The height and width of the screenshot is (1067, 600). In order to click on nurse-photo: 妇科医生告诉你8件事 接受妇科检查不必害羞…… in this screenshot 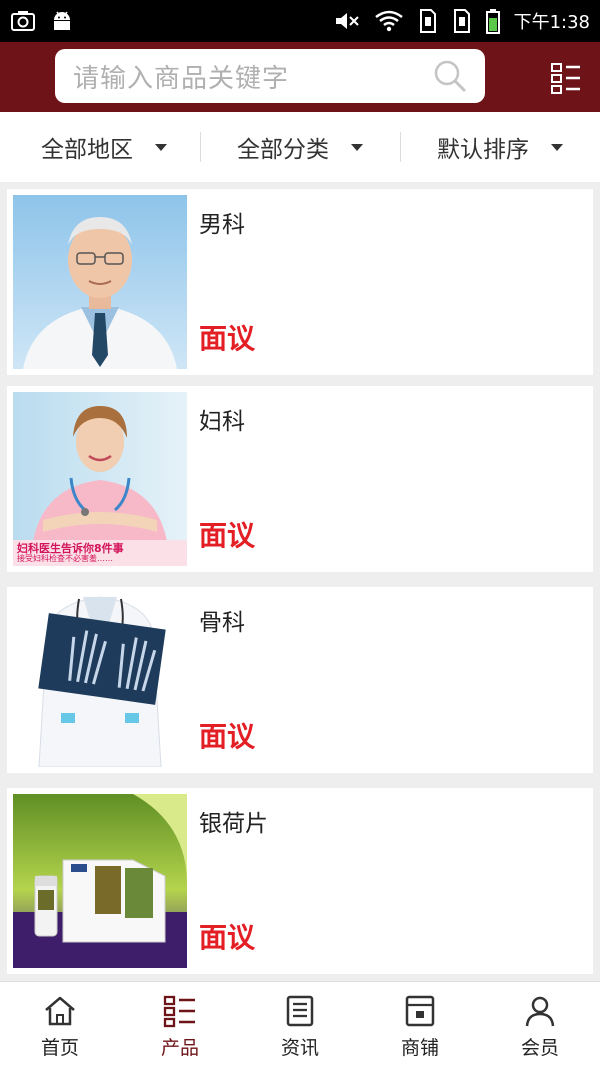, I will do `click(100, 479)`.